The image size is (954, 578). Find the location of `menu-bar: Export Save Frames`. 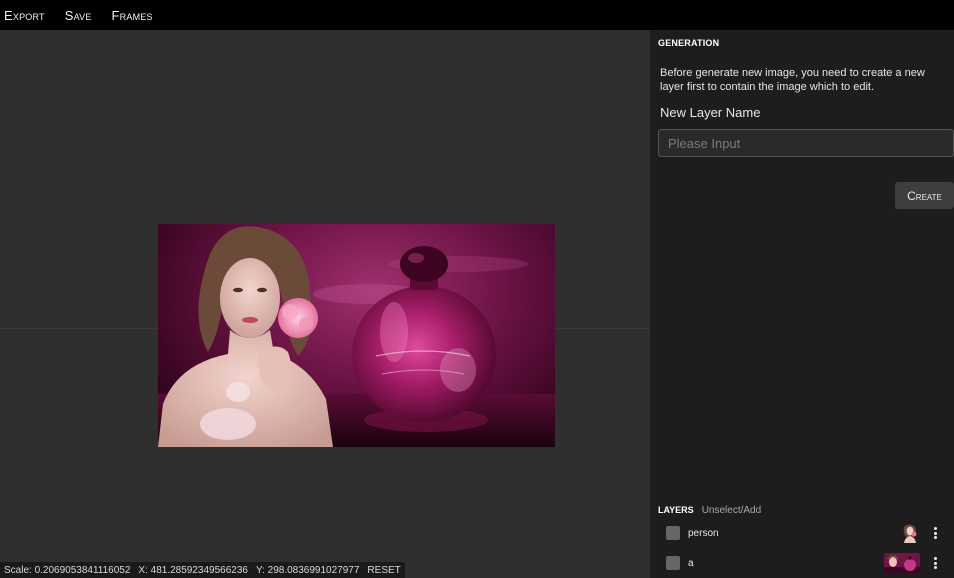

menu-bar: Export Save Frames is located at coordinates (477, 15).